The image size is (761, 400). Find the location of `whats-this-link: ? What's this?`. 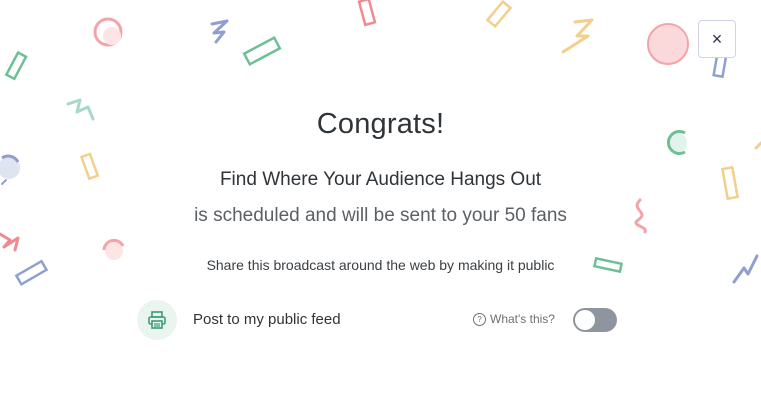

whats-this-link: ? What's this? is located at coordinates (514, 319).